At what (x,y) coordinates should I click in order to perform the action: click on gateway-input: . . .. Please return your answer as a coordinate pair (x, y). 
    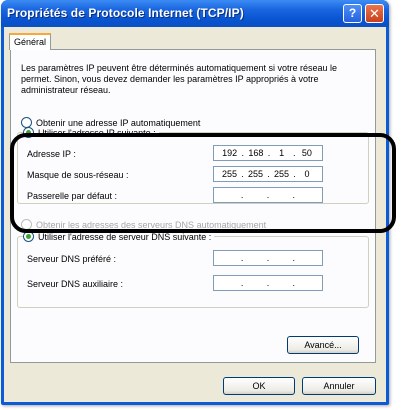
    Looking at the image, I should click on (268, 195).